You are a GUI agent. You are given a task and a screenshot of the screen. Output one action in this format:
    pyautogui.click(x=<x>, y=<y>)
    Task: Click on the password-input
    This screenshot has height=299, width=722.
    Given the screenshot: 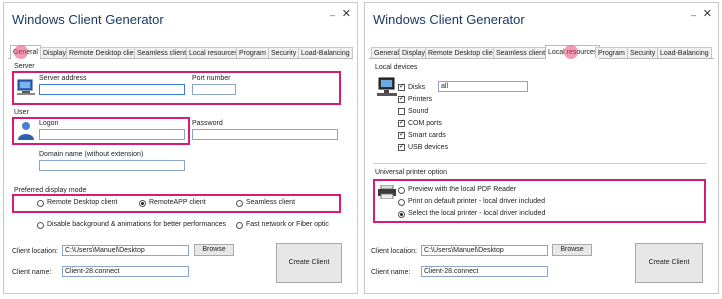 What is the action you would take?
    pyautogui.click(x=265, y=134)
    